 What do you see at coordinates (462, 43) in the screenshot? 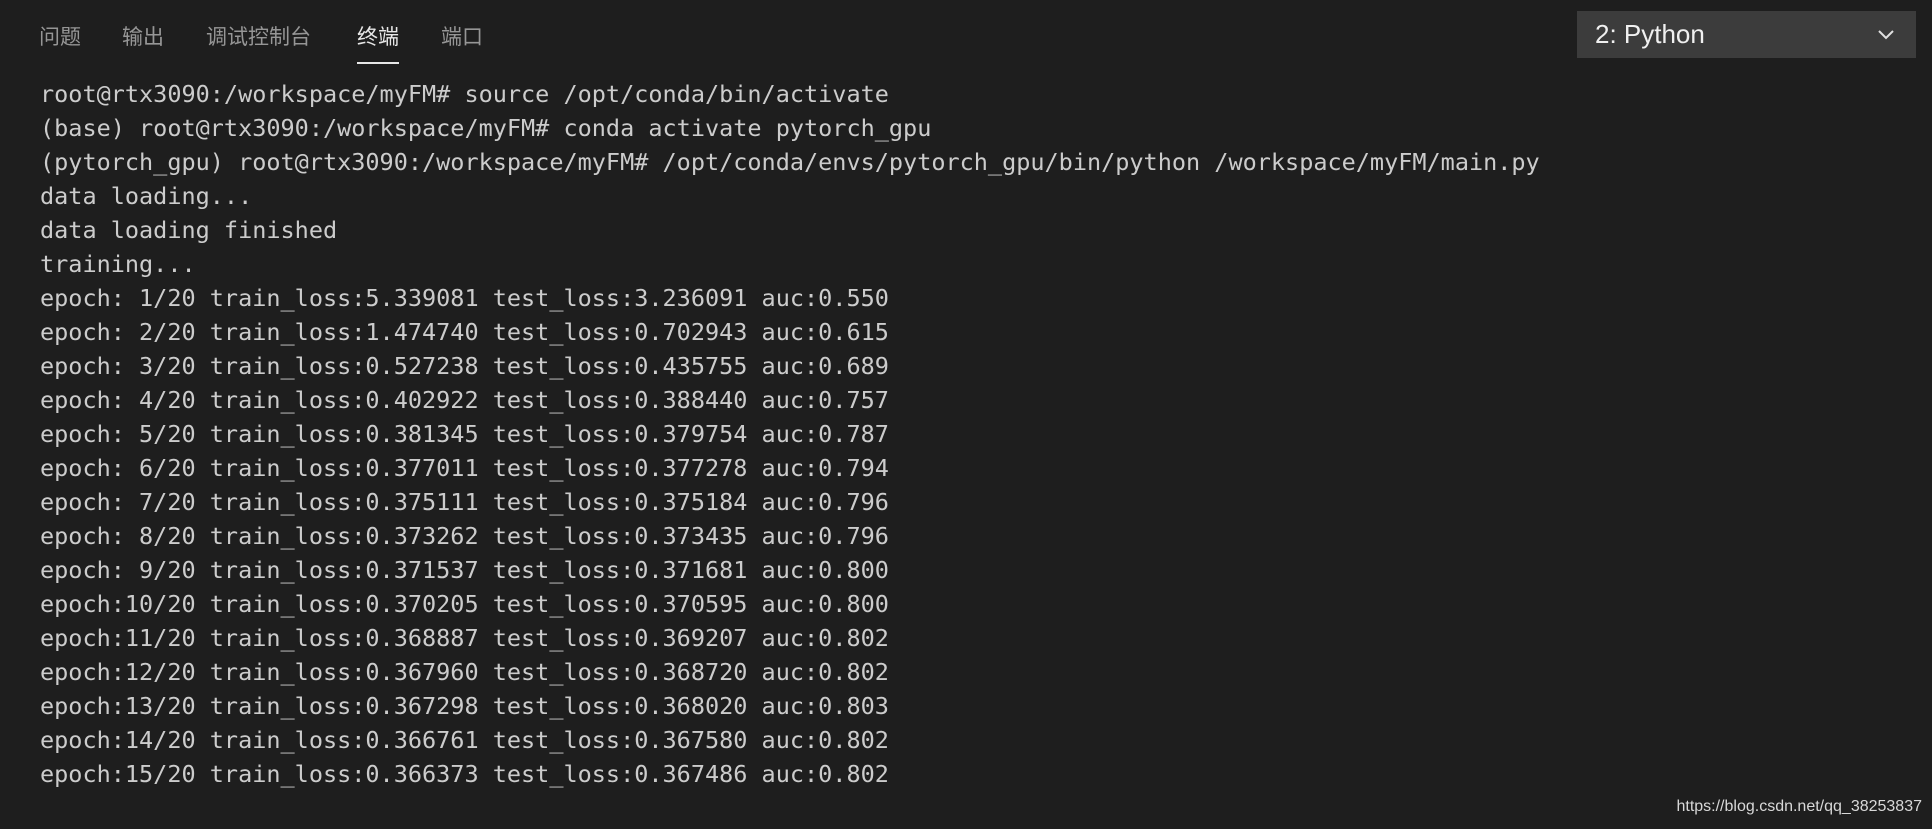
I see `tab-ports: 端口` at bounding box center [462, 43].